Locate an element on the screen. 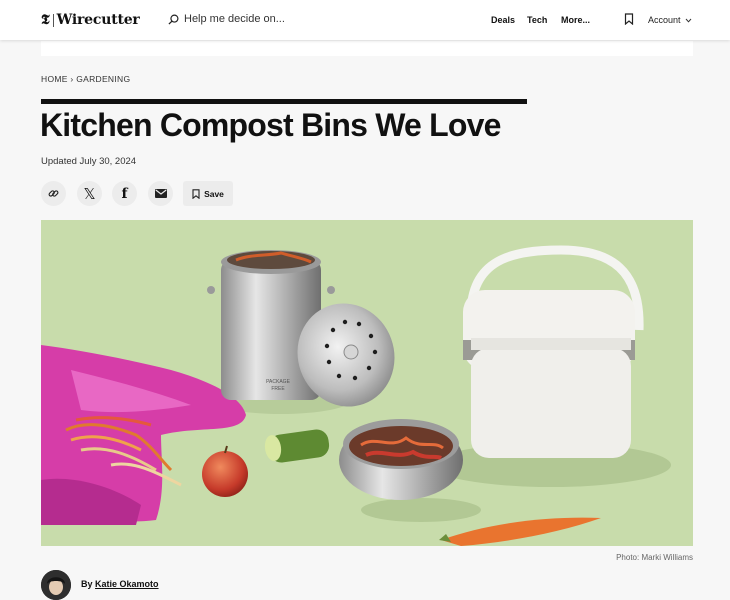 This screenshot has height=600, width=730. share-x-button: 𝕏 is located at coordinates (89, 193).